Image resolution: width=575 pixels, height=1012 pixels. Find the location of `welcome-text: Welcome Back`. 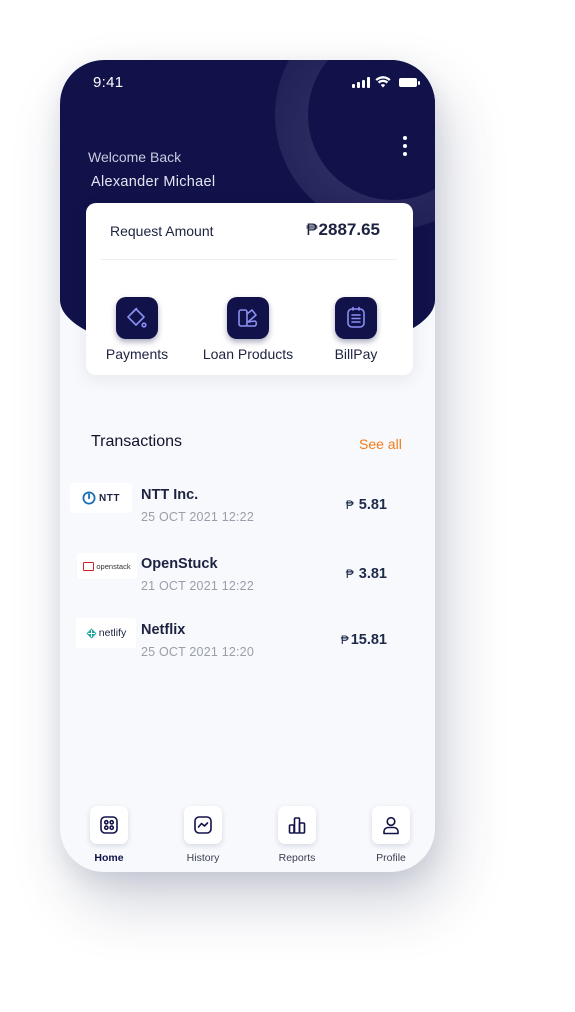

welcome-text: Welcome Back is located at coordinates (135, 157).